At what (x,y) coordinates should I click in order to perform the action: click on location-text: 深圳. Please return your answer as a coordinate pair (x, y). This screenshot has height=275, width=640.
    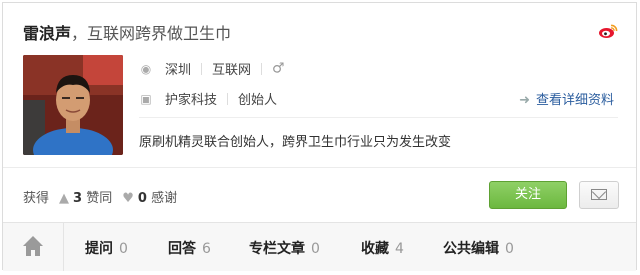
    Looking at the image, I should click on (178, 70).